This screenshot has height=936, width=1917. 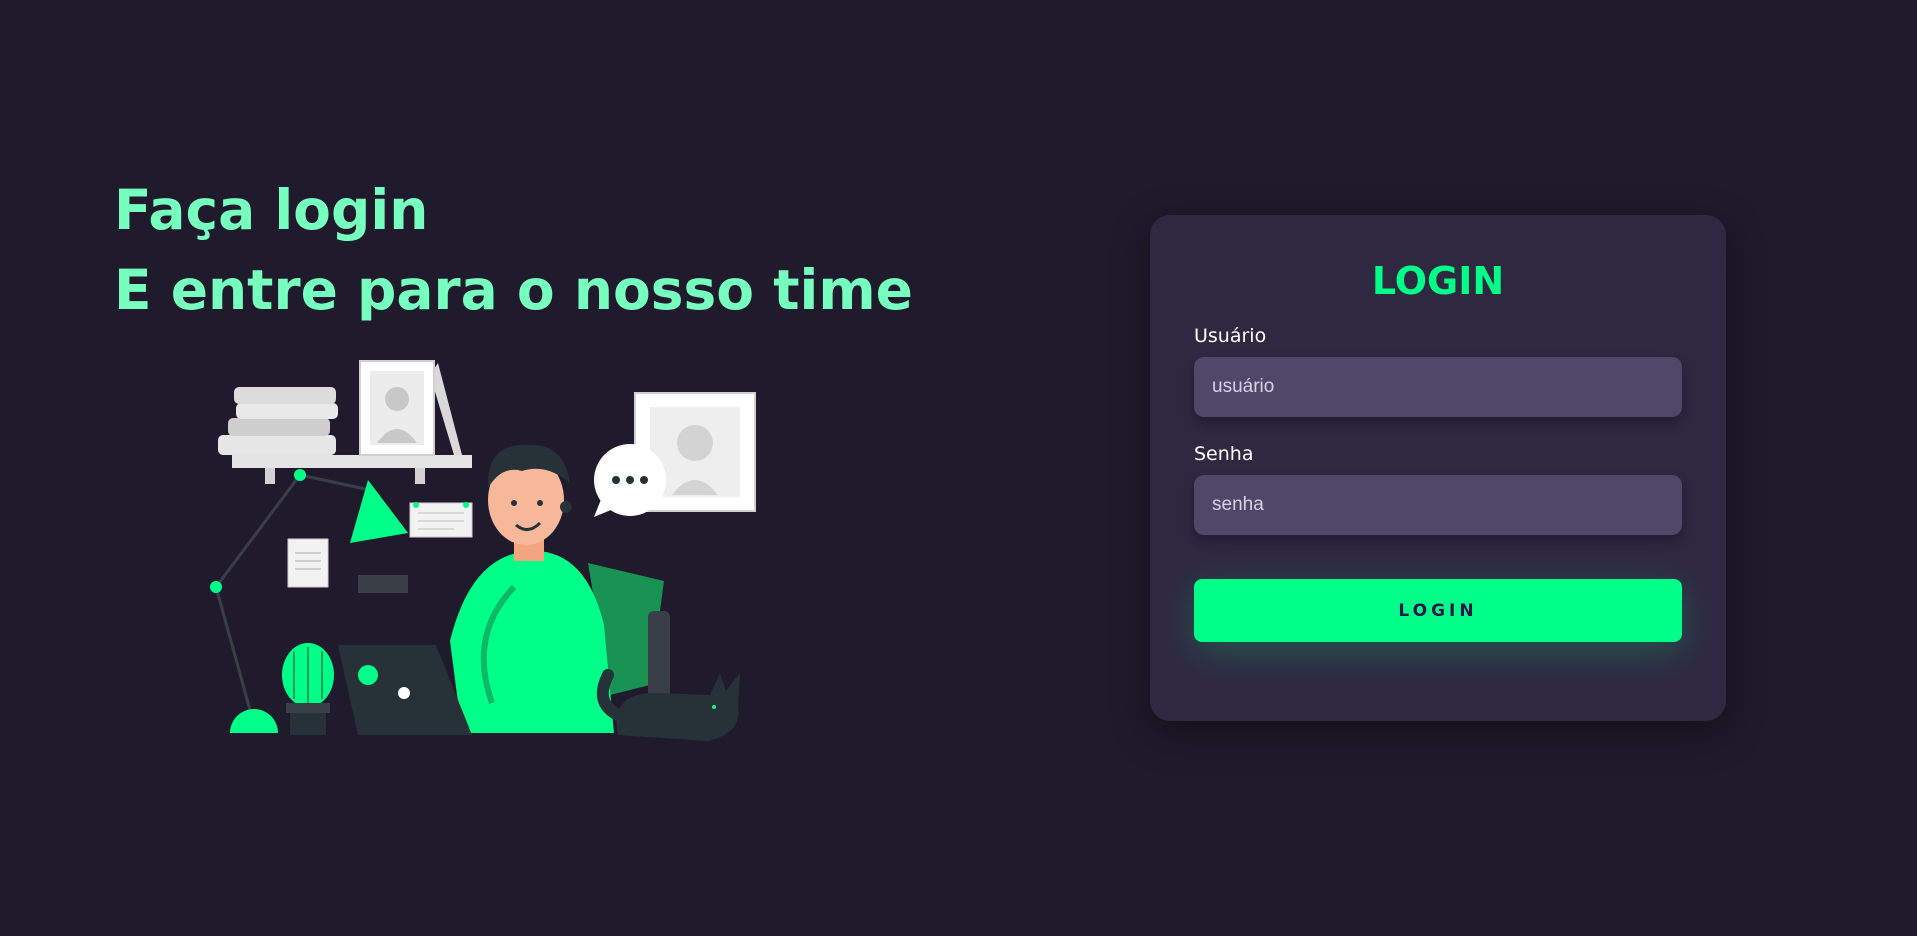 I want to click on hero-title-line-1: Faça login, so click(x=271, y=210).